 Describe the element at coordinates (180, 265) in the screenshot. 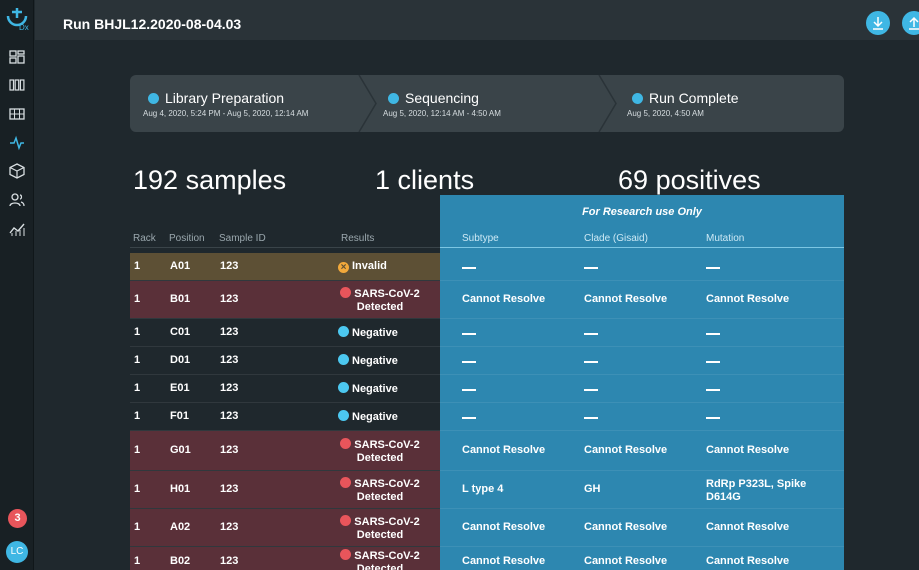

I see `position-cell: A01` at that location.